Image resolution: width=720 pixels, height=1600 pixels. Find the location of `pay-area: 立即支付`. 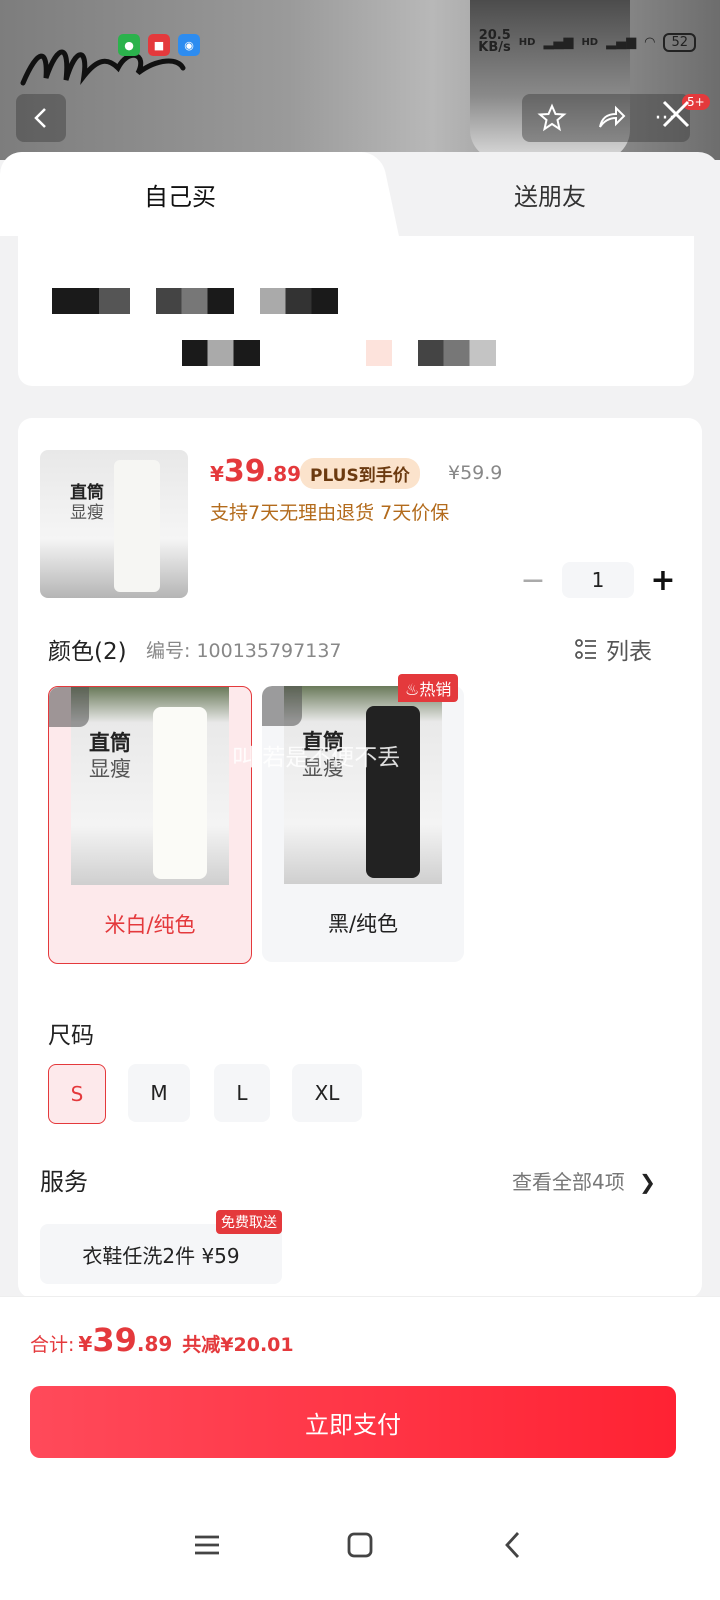

pay-area: 立即支付 is located at coordinates (360, 1435).